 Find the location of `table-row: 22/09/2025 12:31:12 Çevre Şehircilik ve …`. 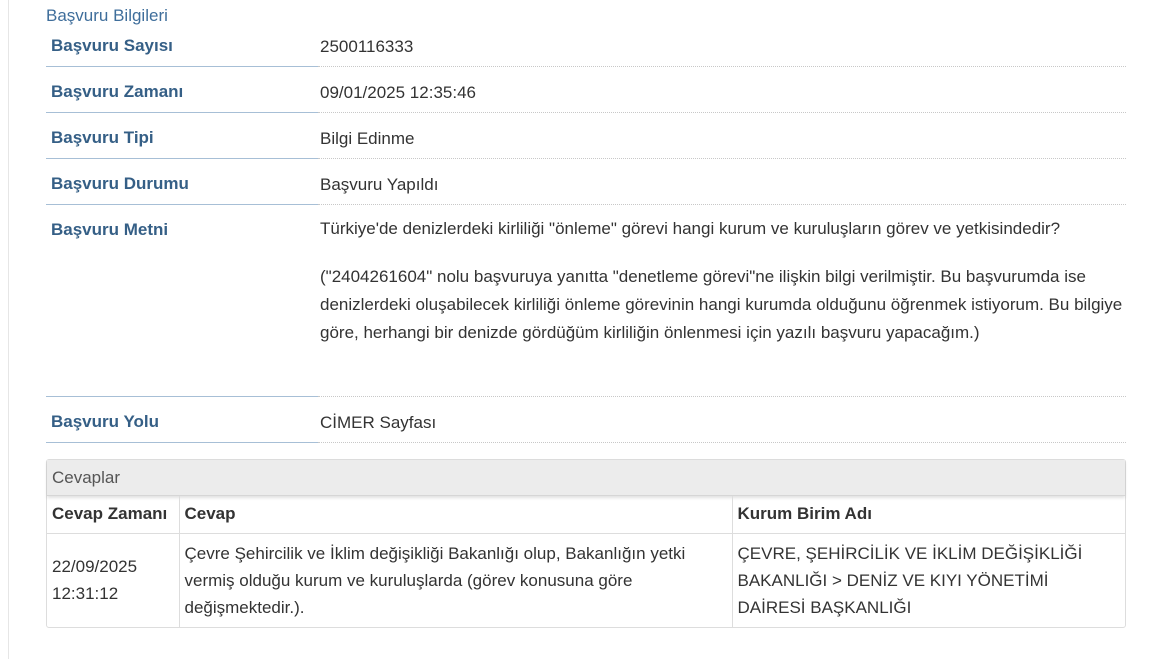

table-row: 22/09/2025 12:31:12 Çevre Şehircilik ve … is located at coordinates (586, 580).